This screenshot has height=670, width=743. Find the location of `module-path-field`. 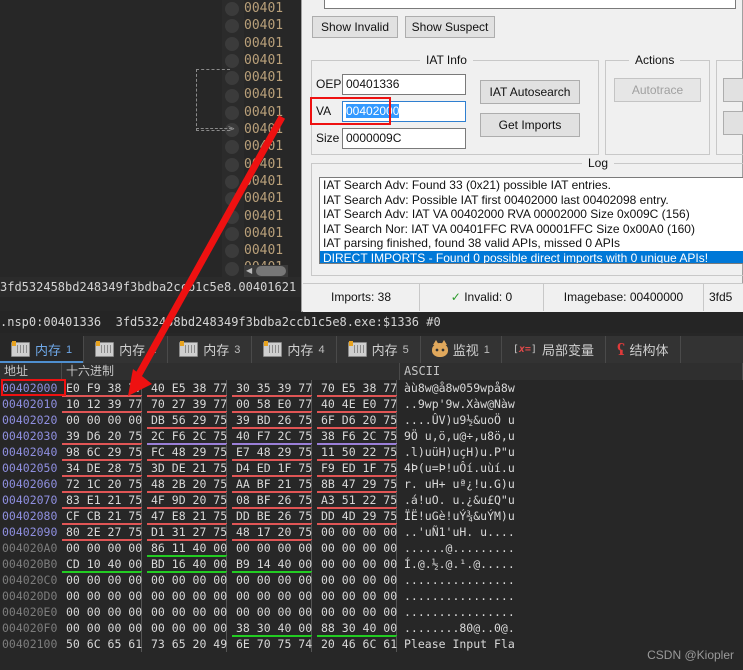

module-path-field is located at coordinates (530, 4).